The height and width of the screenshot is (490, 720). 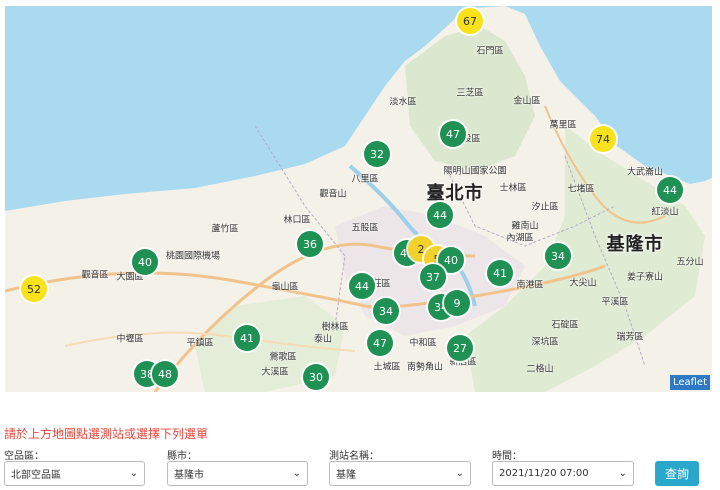 I want to click on district-label: 金山區, so click(x=527, y=101).